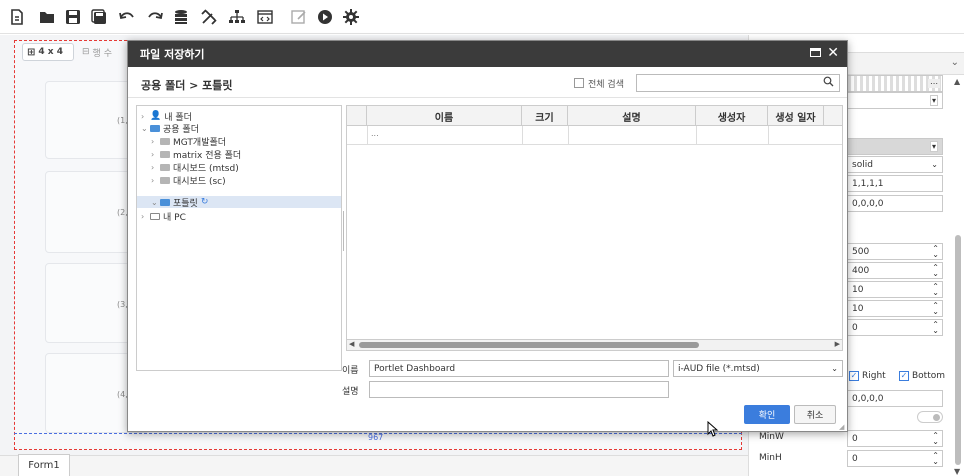 The height and width of the screenshot is (476, 964). Describe the element at coordinates (855, 327) in the screenshot. I see `field5-value: 0` at that location.